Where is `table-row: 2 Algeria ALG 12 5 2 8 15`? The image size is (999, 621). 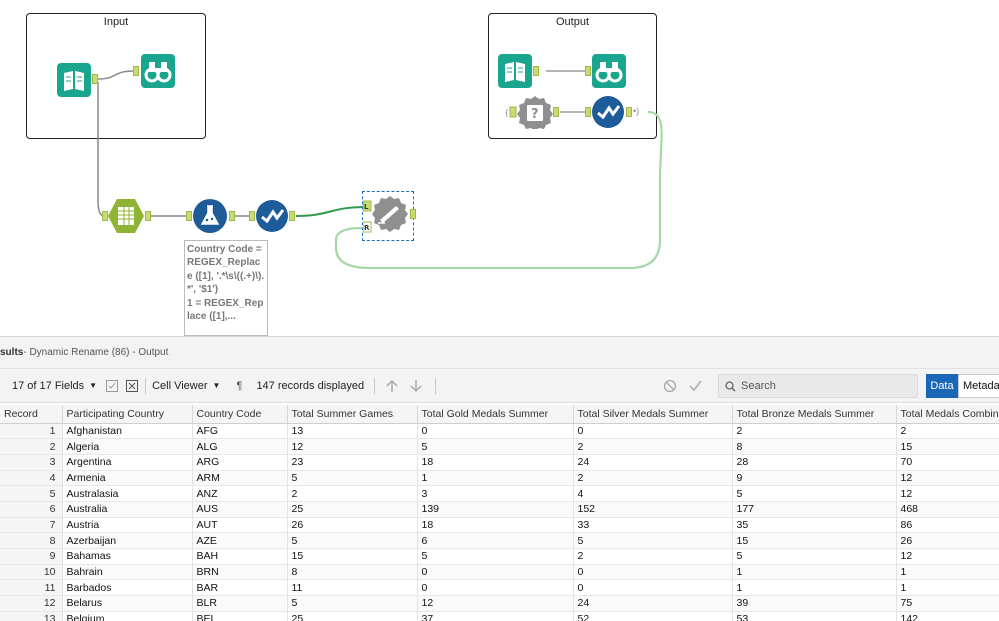
table-row: 2 Algeria ALG 12 5 2 8 15 is located at coordinates (499, 446).